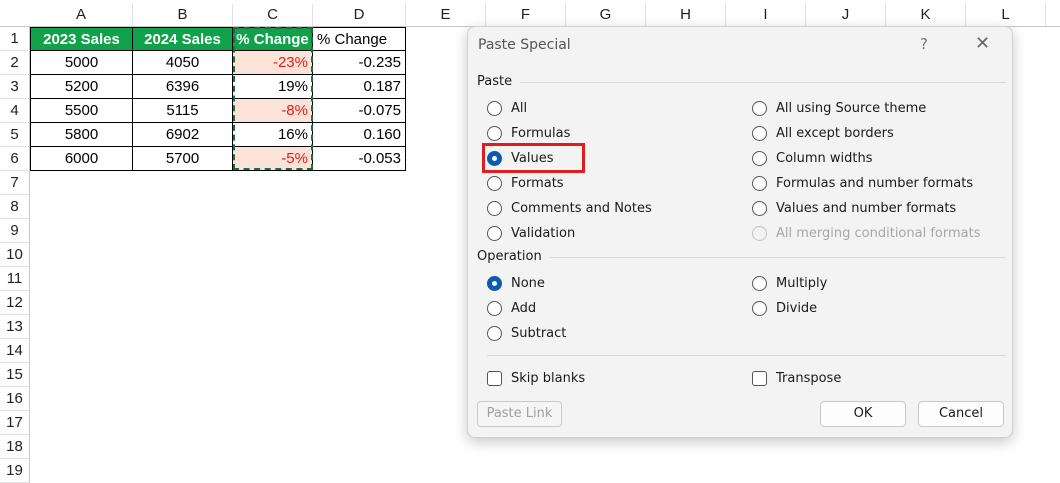 This screenshot has width=1060, height=483. Describe the element at coordinates (359, 39) in the screenshot. I see `cell-d1: % Change` at that location.